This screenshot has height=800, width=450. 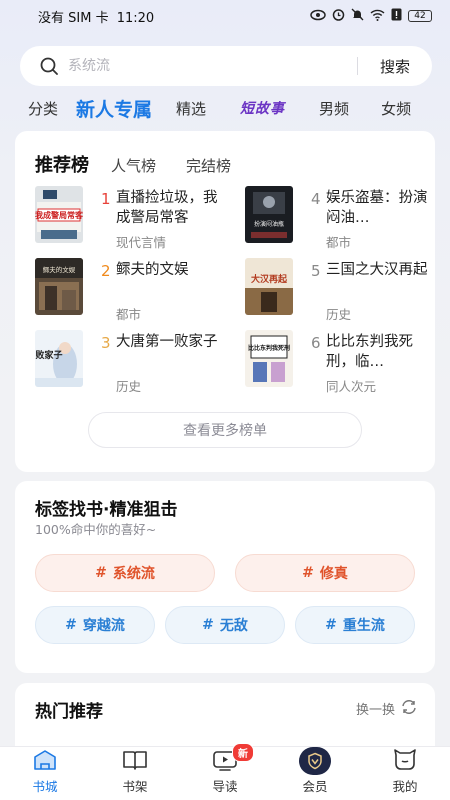 I want to click on tab-male: 男频, so click(x=334, y=108).